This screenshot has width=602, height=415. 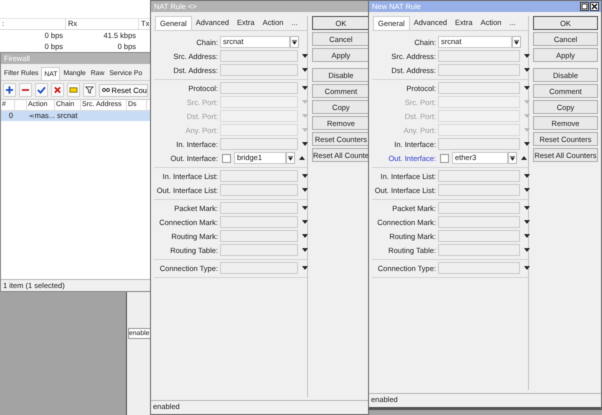 What do you see at coordinates (594, 6) in the screenshot?
I see `close-icon` at bounding box center [594, 6].